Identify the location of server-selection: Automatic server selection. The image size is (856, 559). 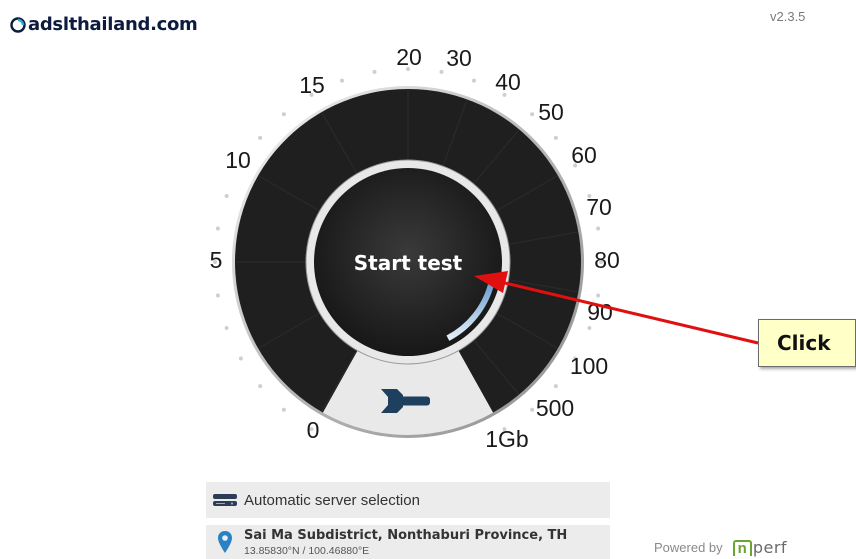
(408, 500).